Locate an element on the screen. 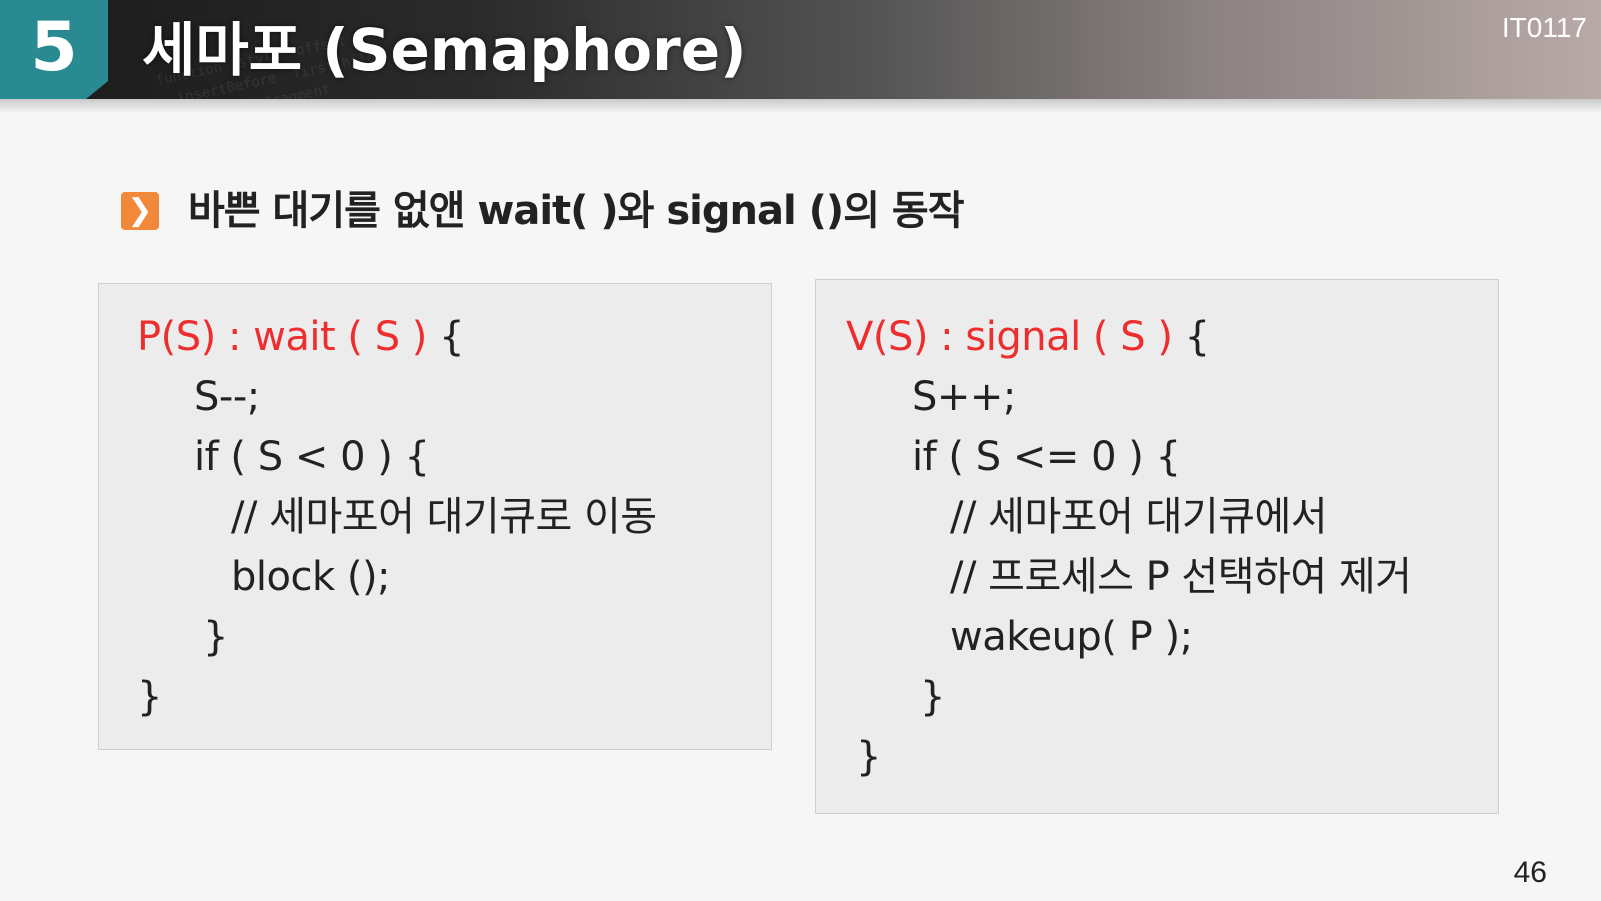 The image size is (1601, 901). code-line: block (); is located at coordinates (311, 577).